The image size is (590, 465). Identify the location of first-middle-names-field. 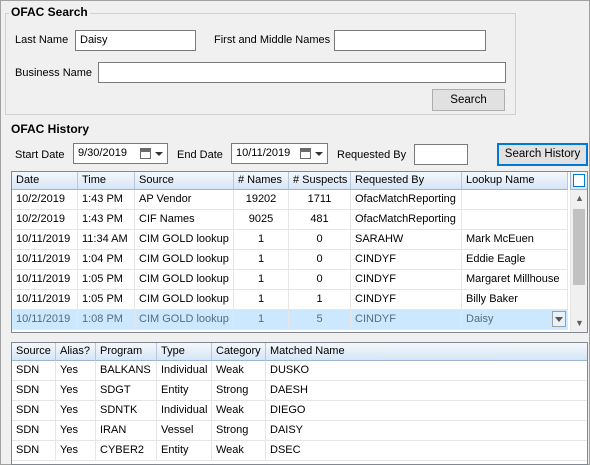
(410, 40).